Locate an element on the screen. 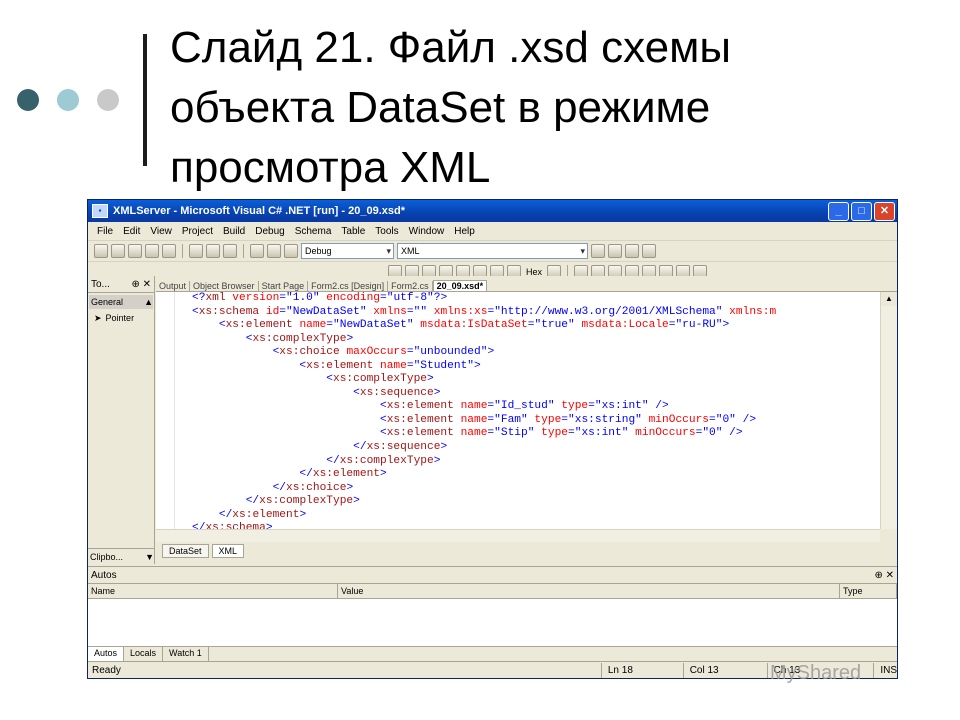  standard-toolbar: Debug XML is located at coordinates (492, 251).